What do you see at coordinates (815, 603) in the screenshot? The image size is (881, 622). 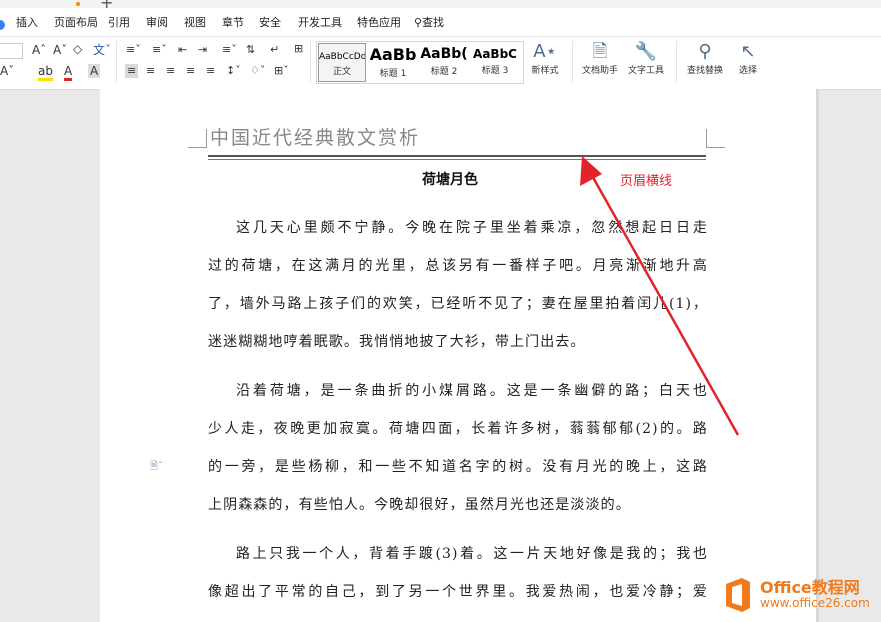 I see `watermark-url: www.office26.com` at bounding box center [815, 603].